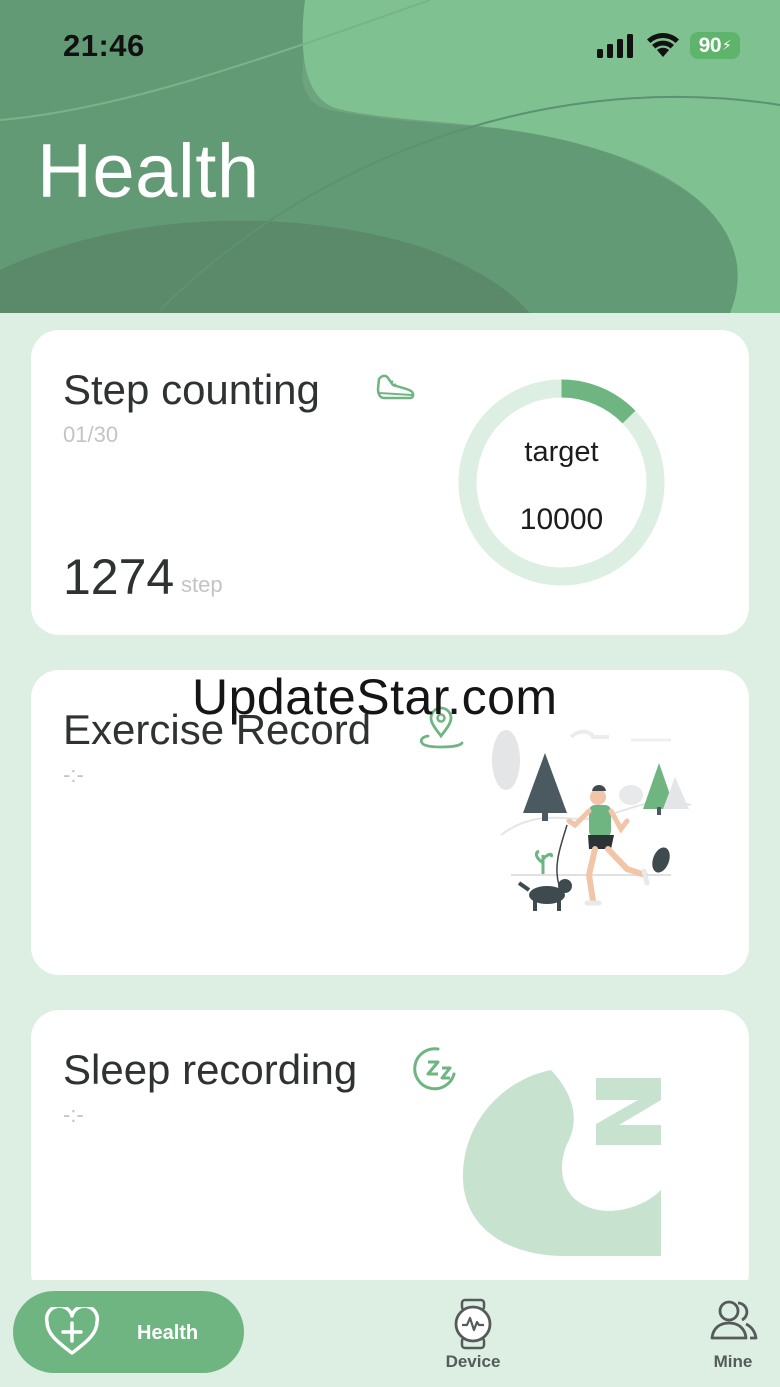  I want to click on sleep-value: -:-, so click(73, 1114).